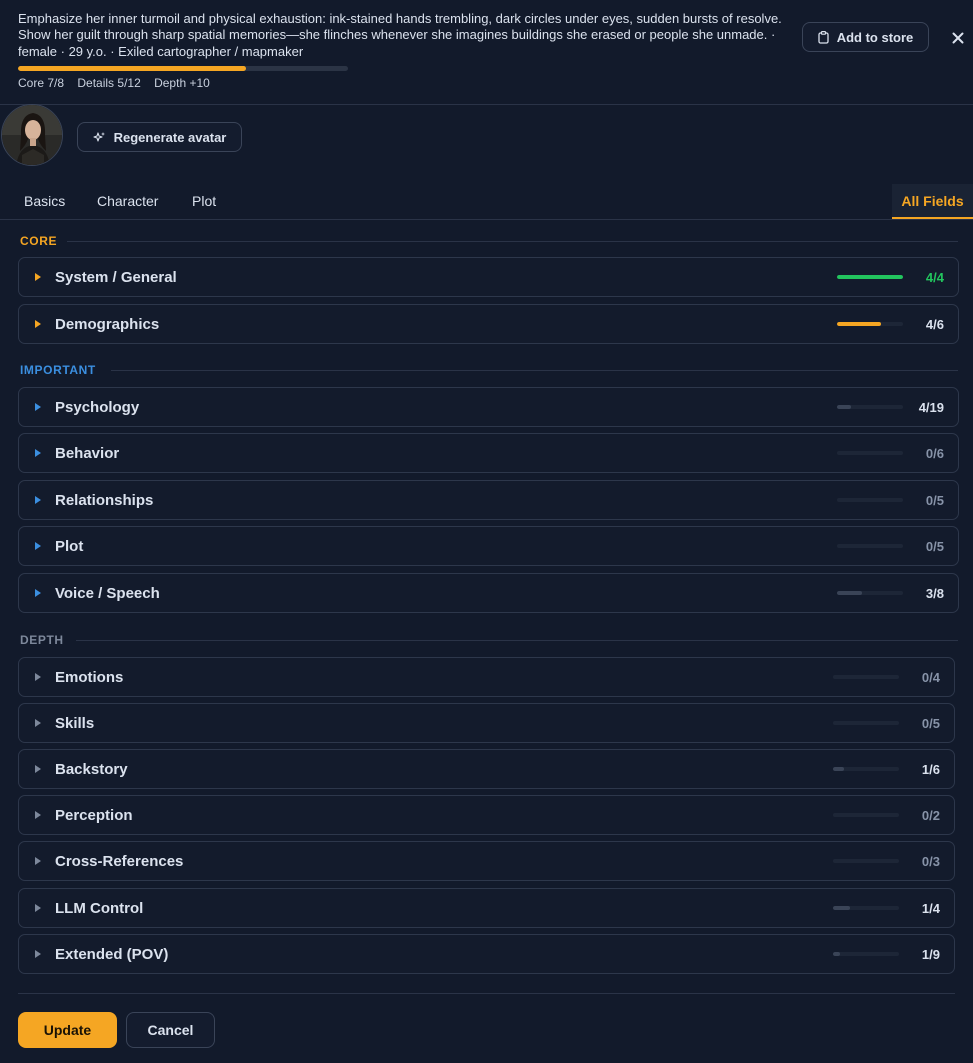 This screenshot has width=973, height=1063. What do you see at coordinates (104, 500) in the screenshot?
I see `field-group-label: Relationships` at bounding box center [104, 500].